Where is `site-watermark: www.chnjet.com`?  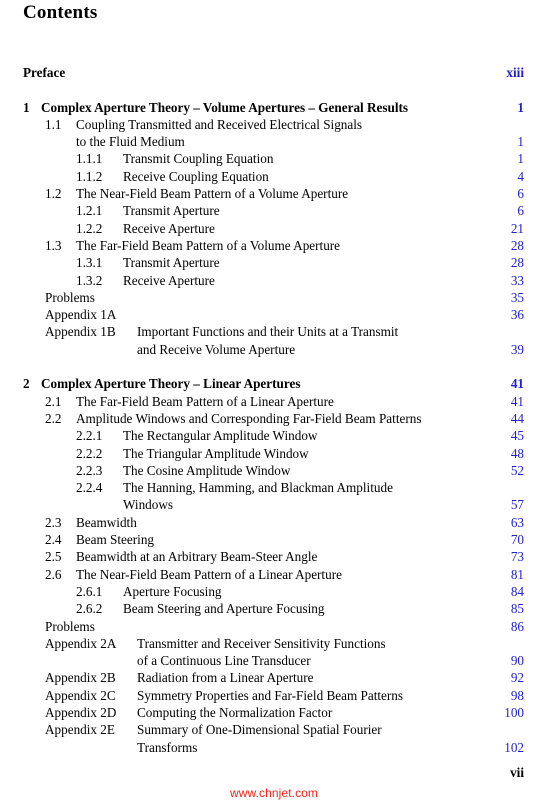 site-watermark: www.chnjet.com is located at coordinates (274, 793).